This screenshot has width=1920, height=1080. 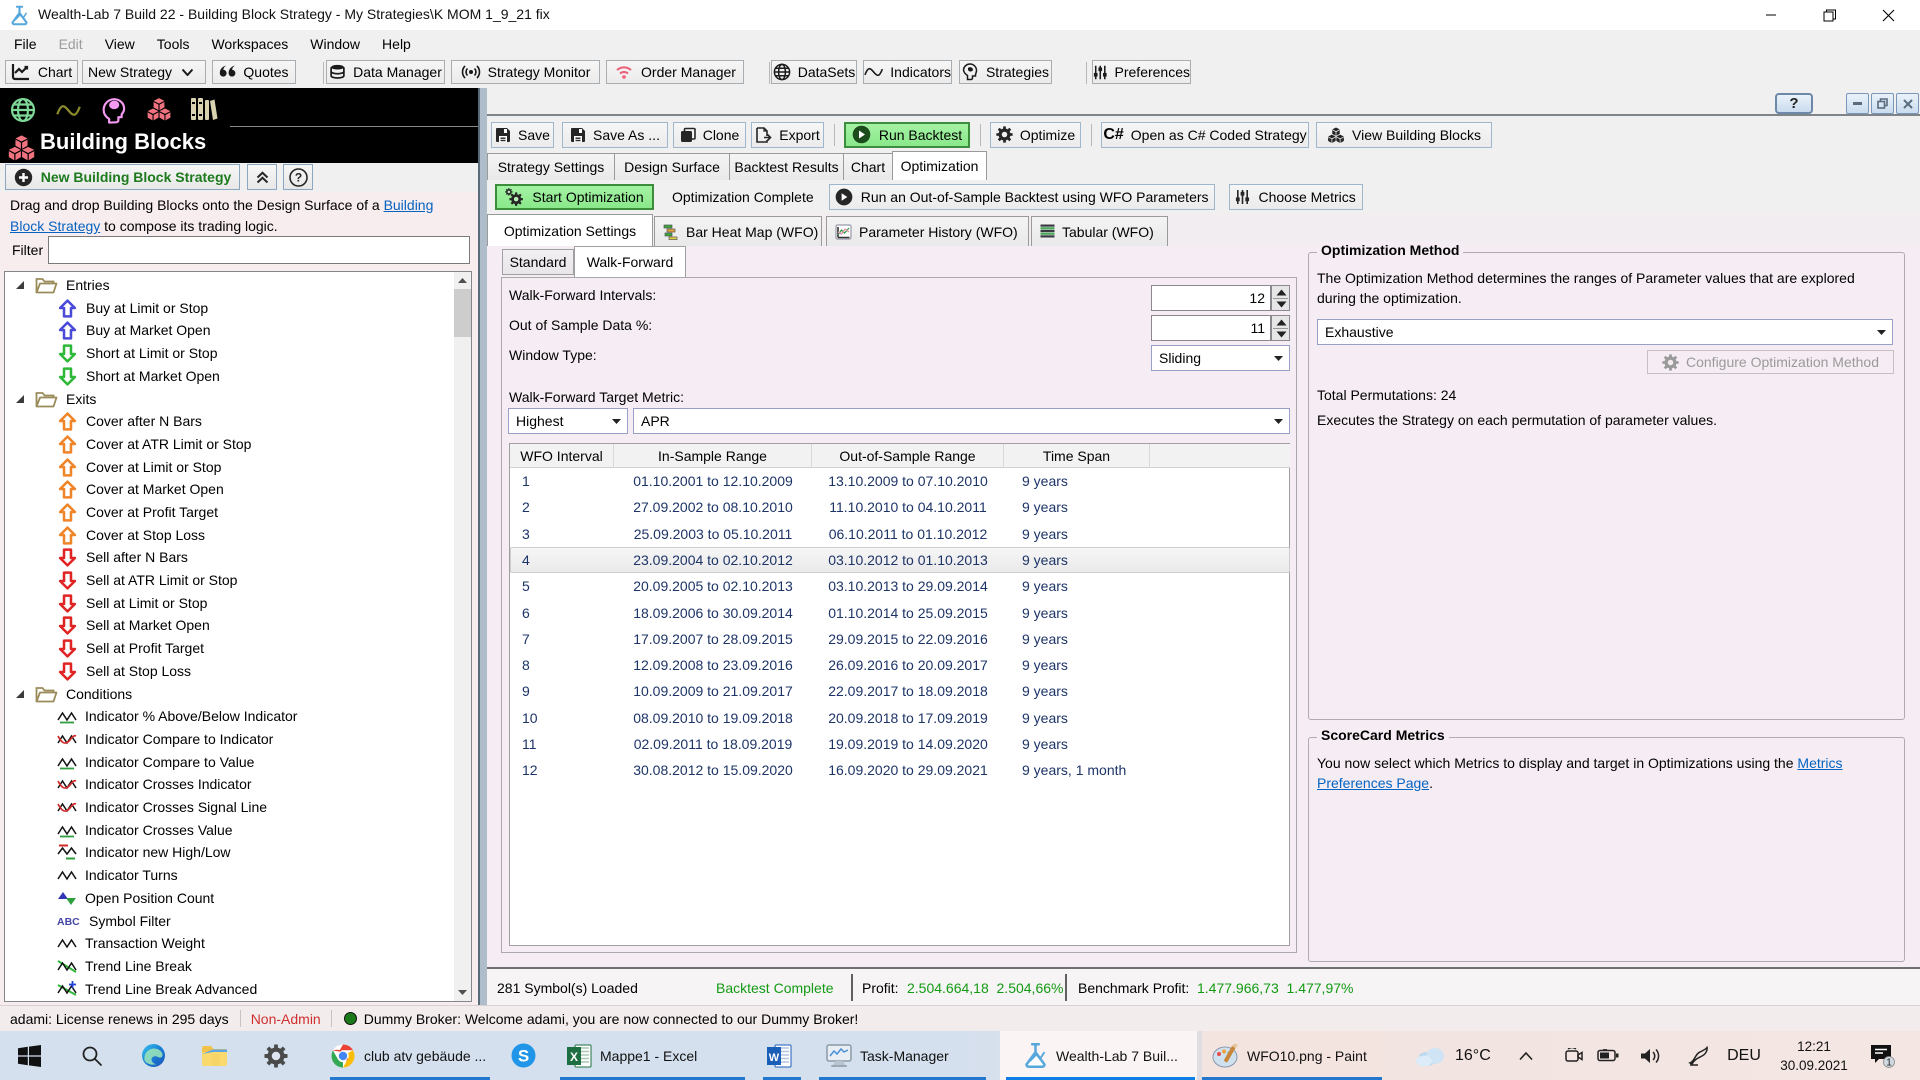 I want to click on svg-text: S, so click(x=522, y=1056).